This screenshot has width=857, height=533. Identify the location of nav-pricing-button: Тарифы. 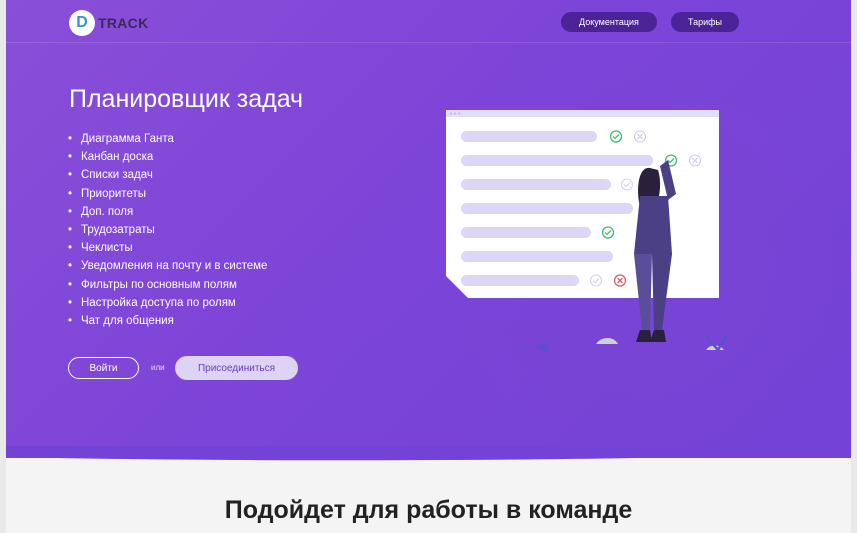
(705, 22).